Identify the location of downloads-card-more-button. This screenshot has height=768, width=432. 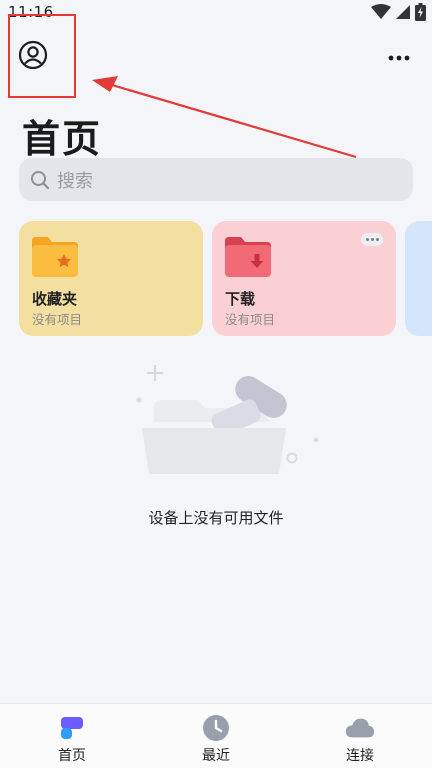
(372, 239).